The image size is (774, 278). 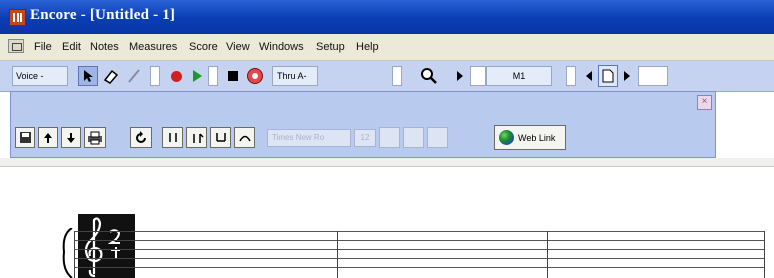 I want to click on measure-field: M1, so click(x=519, y=76).